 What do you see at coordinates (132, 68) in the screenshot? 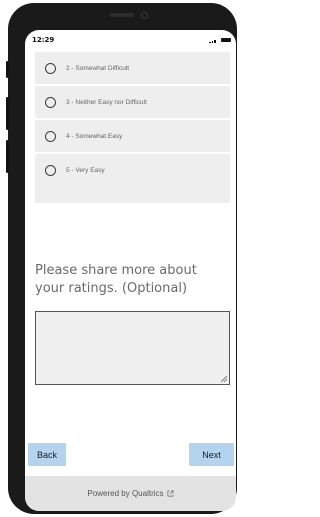
I see `option-somewhat-difficult: 2 - Somewhat Difficult` at bounding box center [132, 68].